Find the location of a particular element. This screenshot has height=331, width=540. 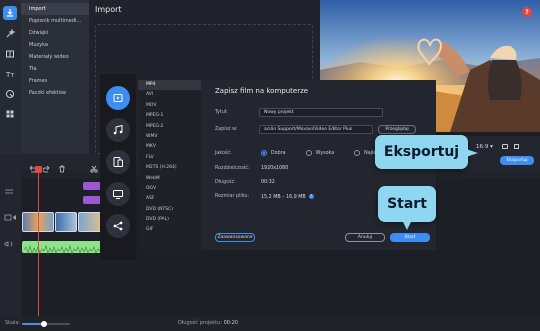

info-icon: ? is located at coordinates (311, 196).